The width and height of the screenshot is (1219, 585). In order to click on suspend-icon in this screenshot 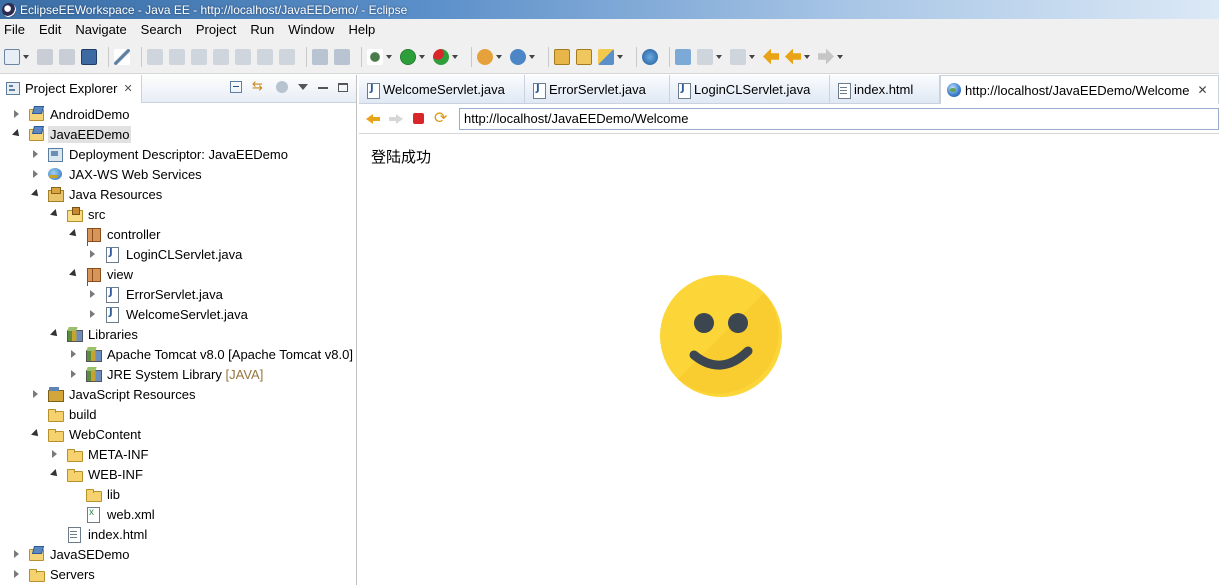, I will do `click(177, 56)`.